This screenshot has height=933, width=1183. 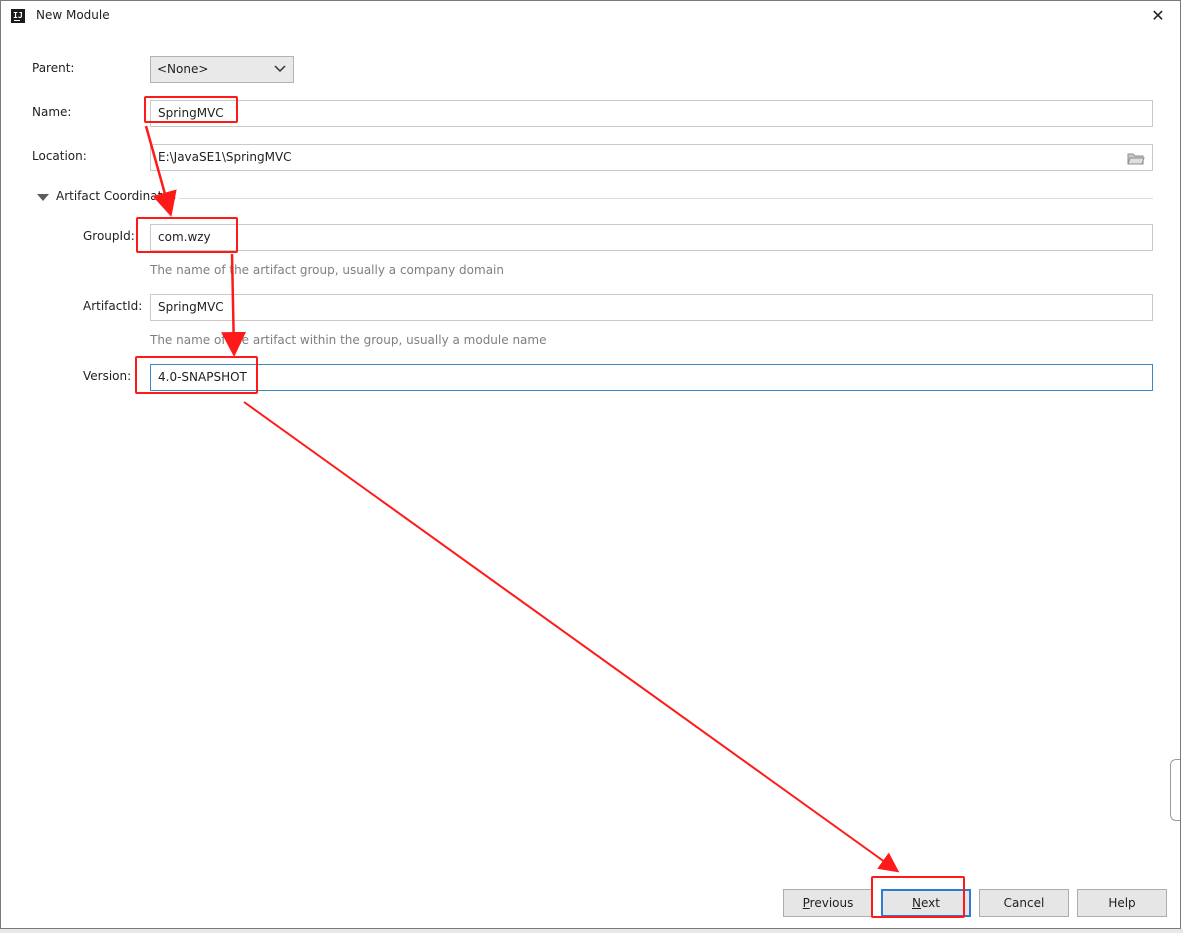 I want to click on parent-label: Parent:, so click(x=53, y=68).